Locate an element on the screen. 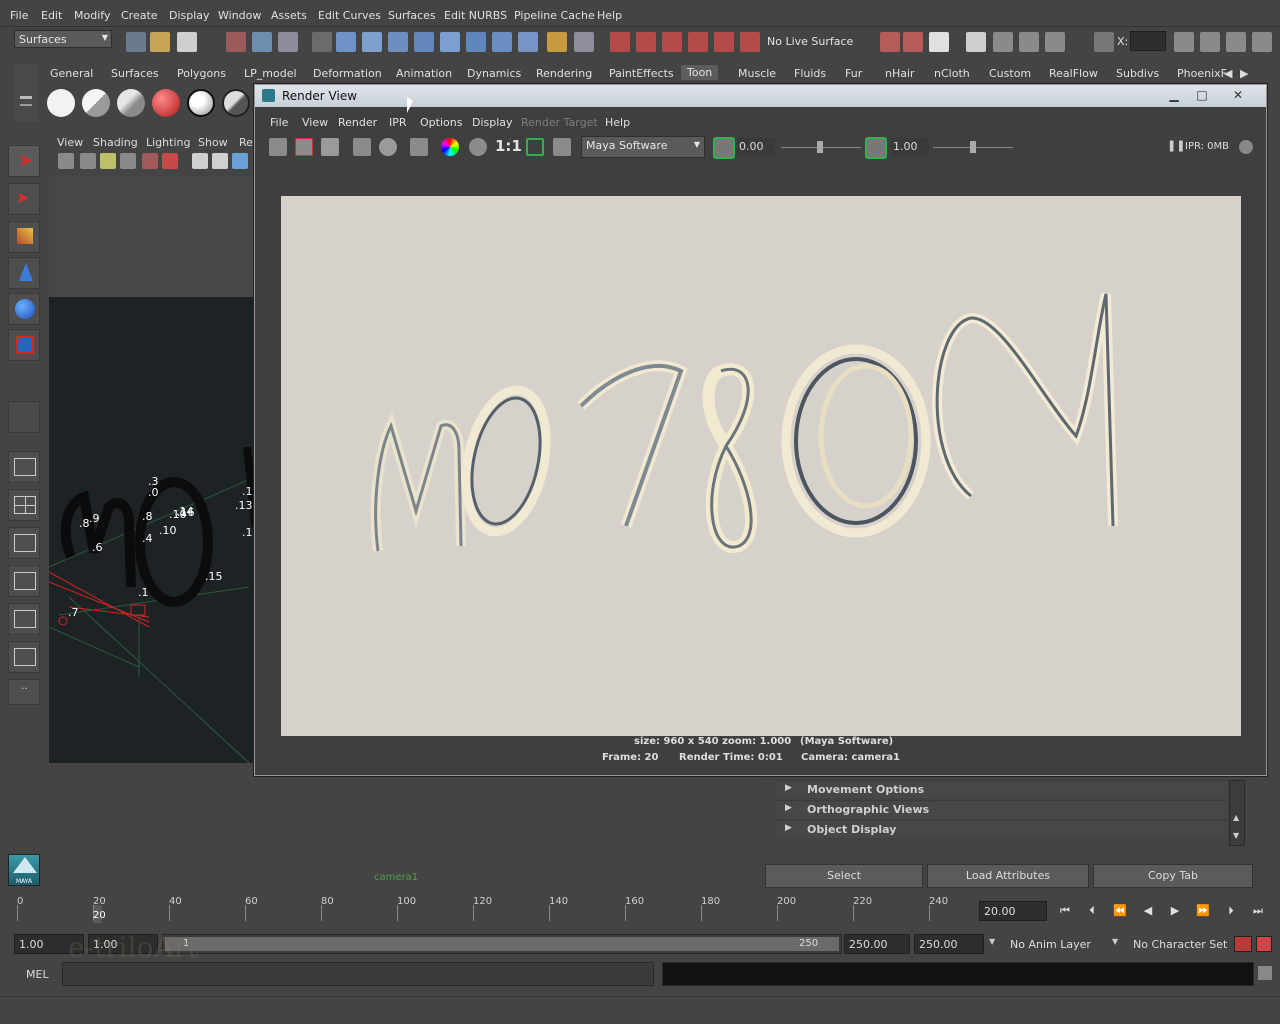  shelf-tab-fluids: Fluids is located at coordinates (810, 73).